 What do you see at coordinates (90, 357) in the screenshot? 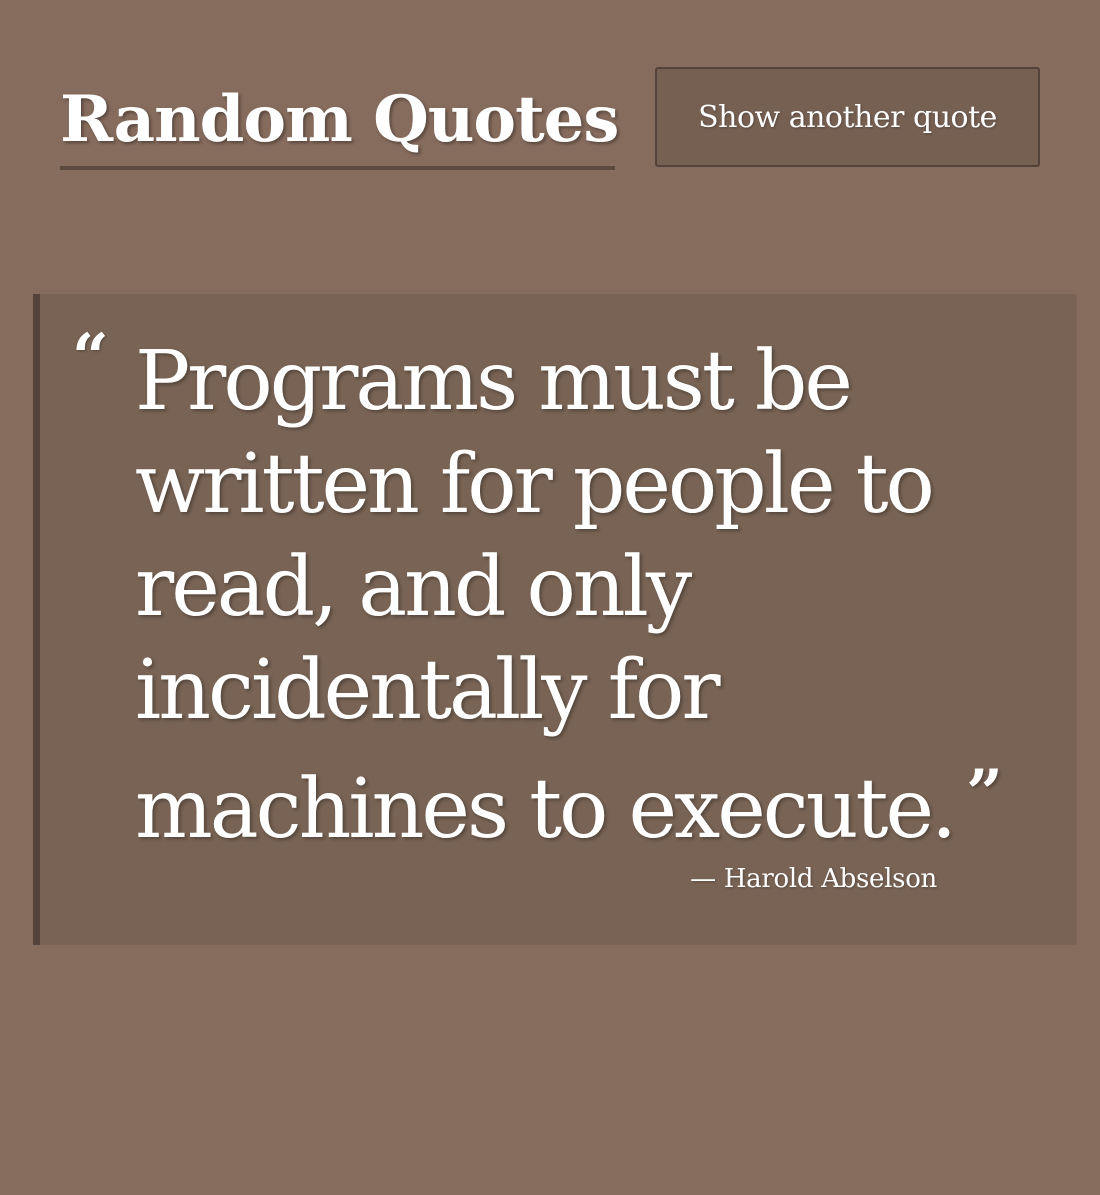
I see `open-quote-icon: “` at bounding box center [90, 357].